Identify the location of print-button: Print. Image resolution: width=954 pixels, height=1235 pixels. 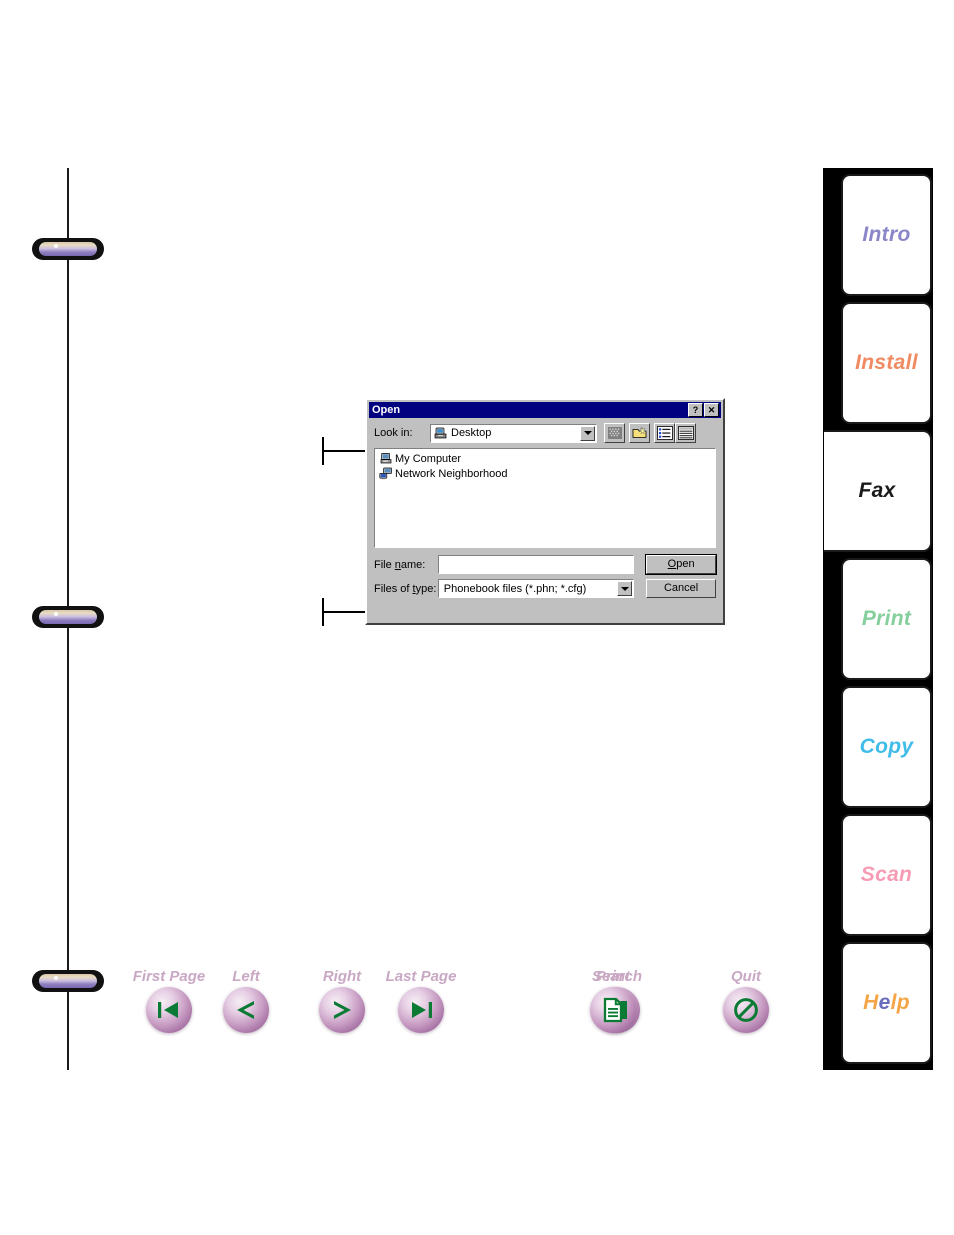
(613, 1000).